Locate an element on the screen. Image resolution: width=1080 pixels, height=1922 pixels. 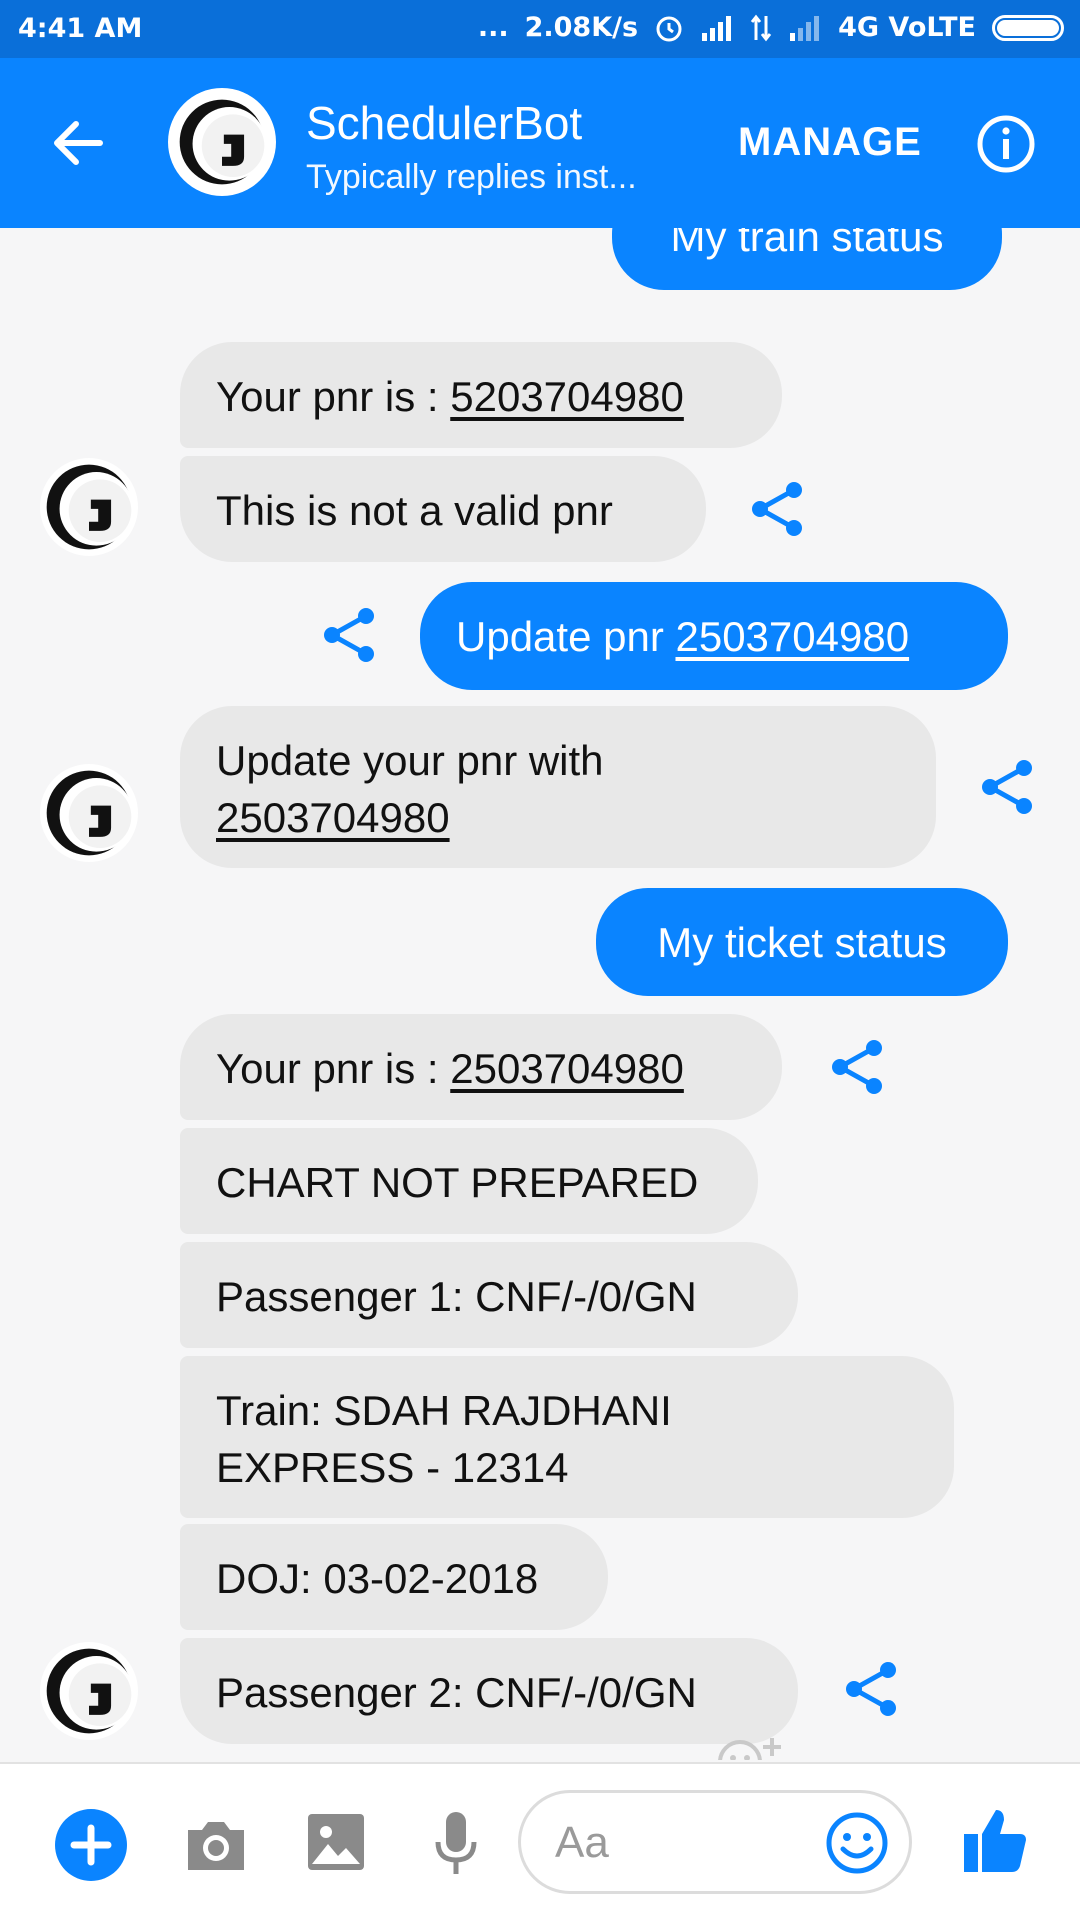
alarm-icon is located at coordinates (669, 28).